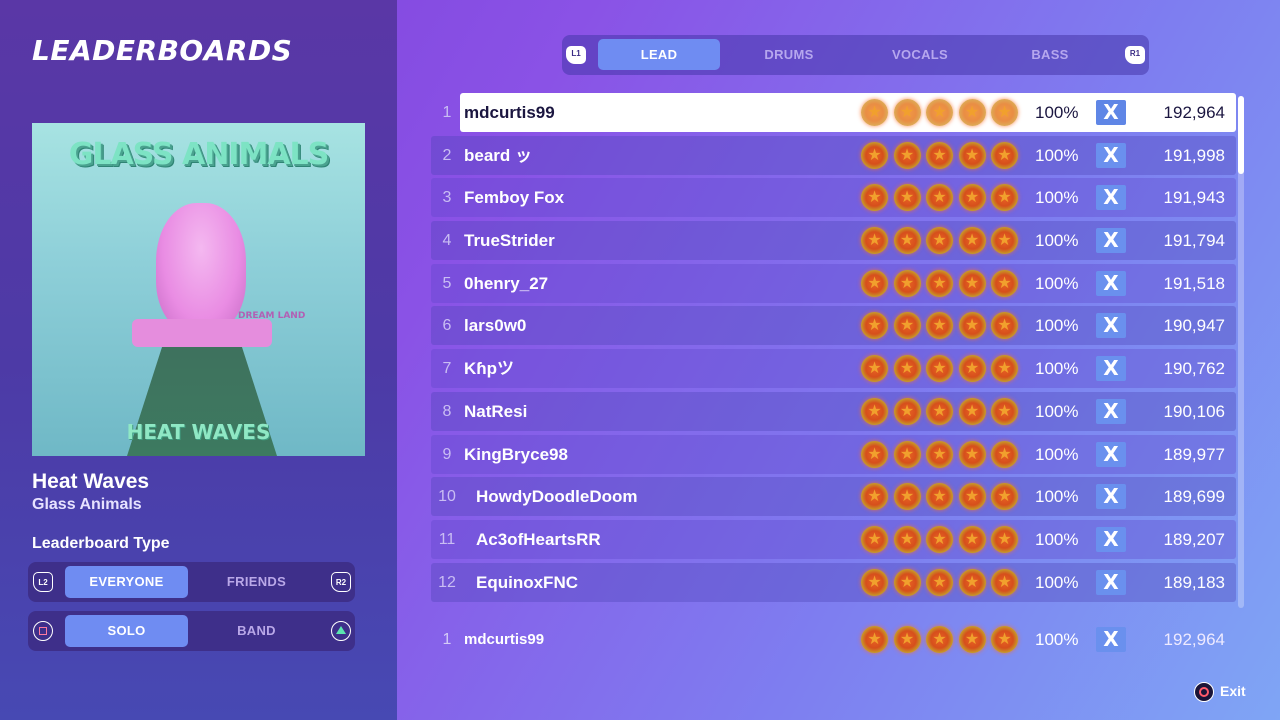 This screenshot has height=720, width=1280. Describe the element at coordinates (447, 411) in the screenshot. I see `row-rank: 8` at that location.